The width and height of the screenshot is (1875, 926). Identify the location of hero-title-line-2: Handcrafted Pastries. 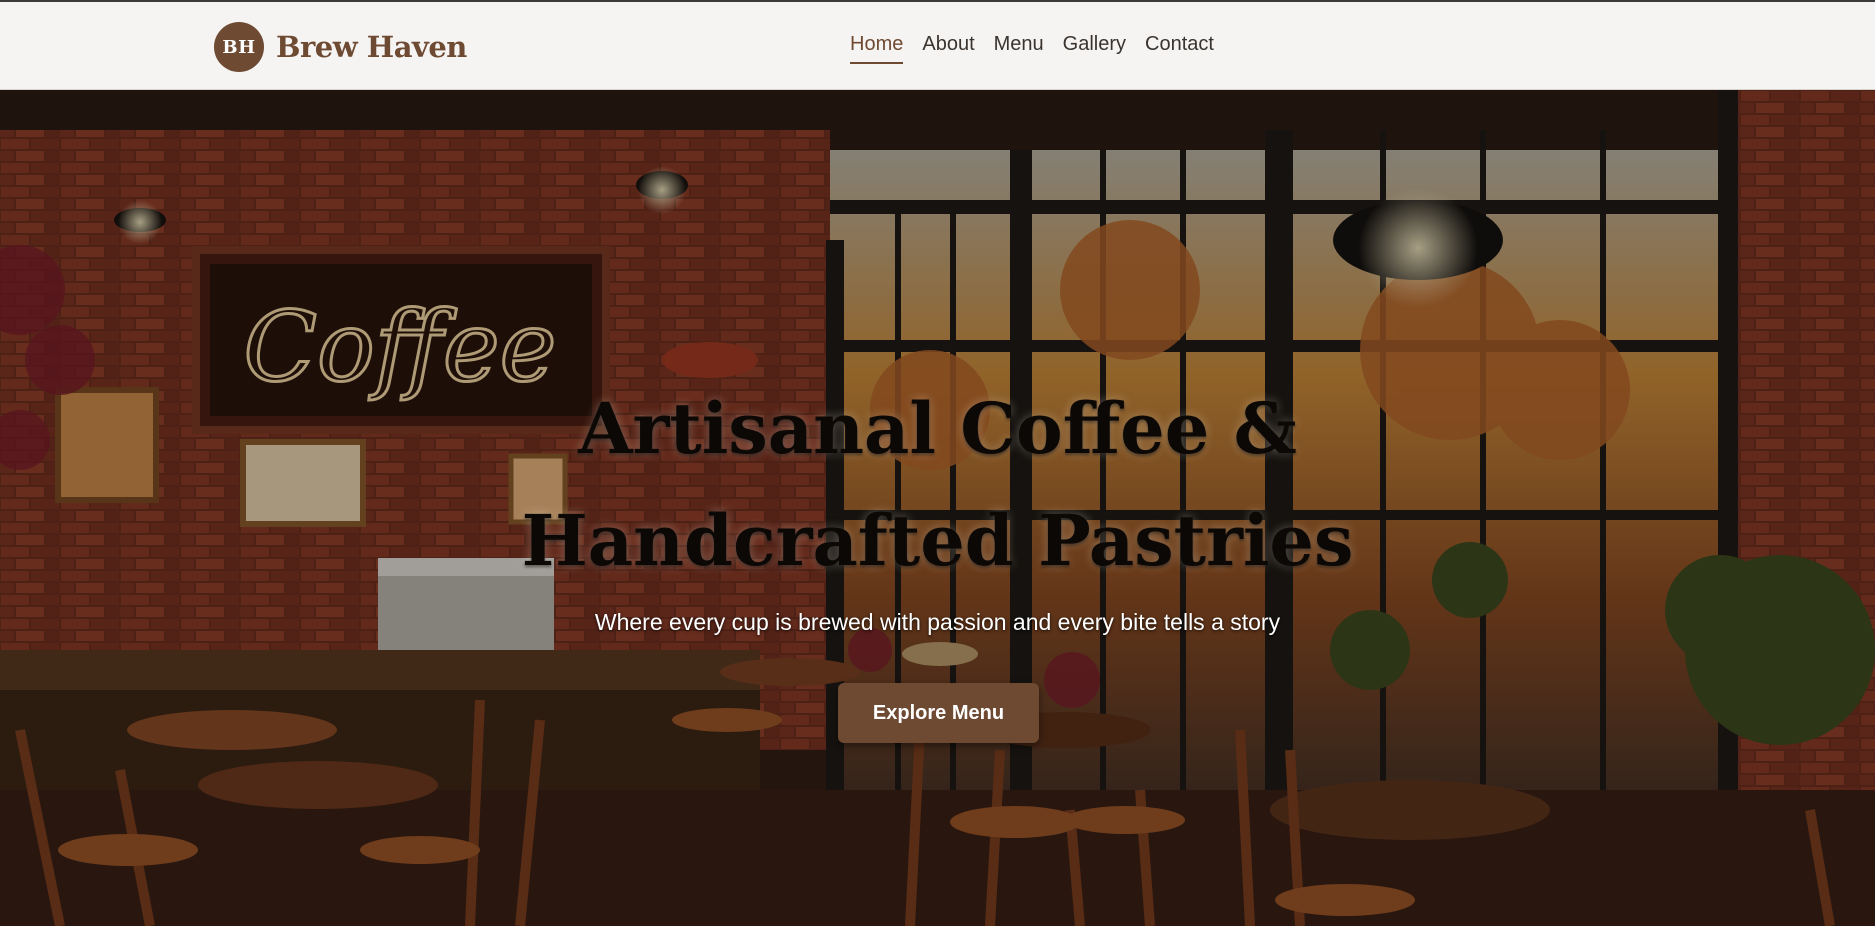
(937, 540).